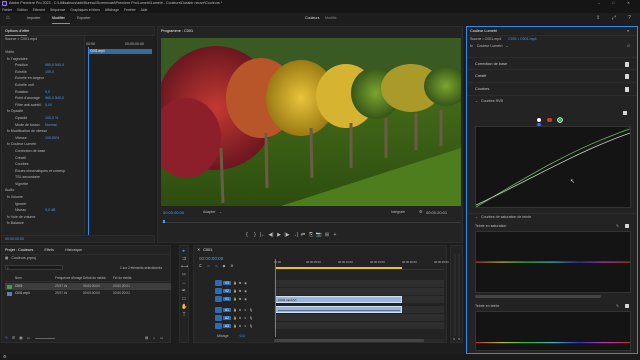 Image resolution: width=640 pixels, height=360 pixels. What do you see at coordinates (629, 18) in the screenshot?
I see `help-icon: ?` at bounding box center [629, 18].